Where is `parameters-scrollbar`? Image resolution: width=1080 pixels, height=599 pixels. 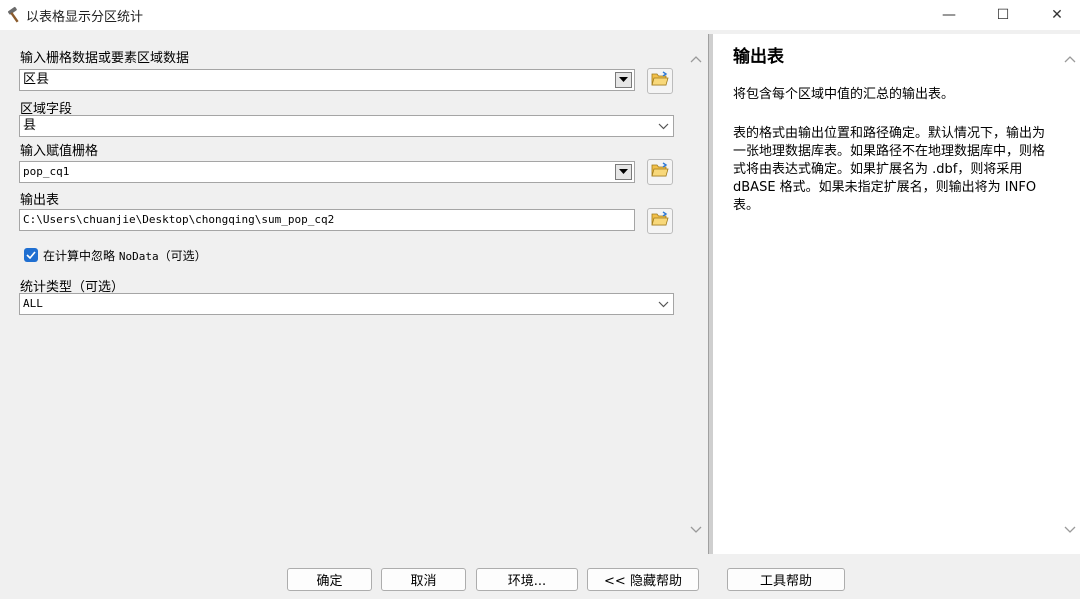 parameters-scrollbar is located at coordinates (696, 294).